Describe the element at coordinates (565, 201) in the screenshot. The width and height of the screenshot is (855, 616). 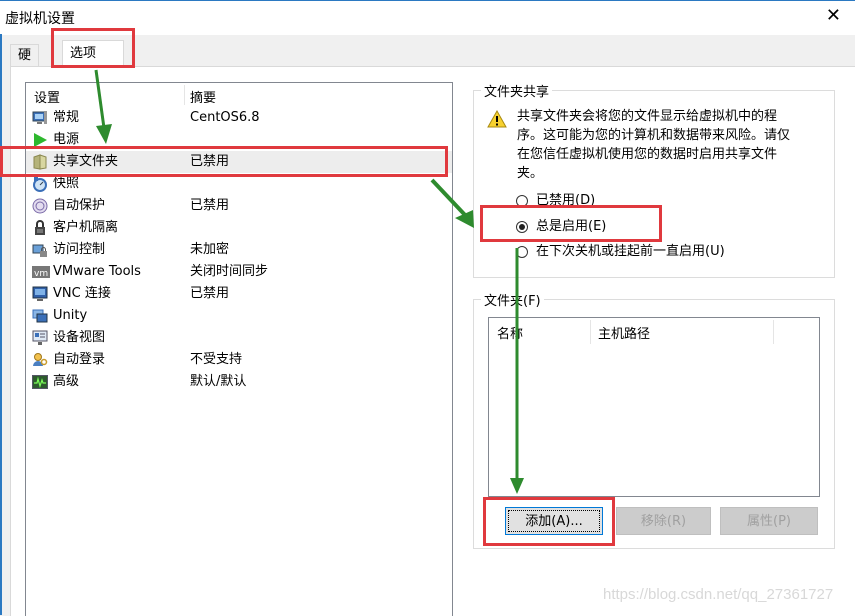
I see `radio-label: 已禁用(D)` at that location.